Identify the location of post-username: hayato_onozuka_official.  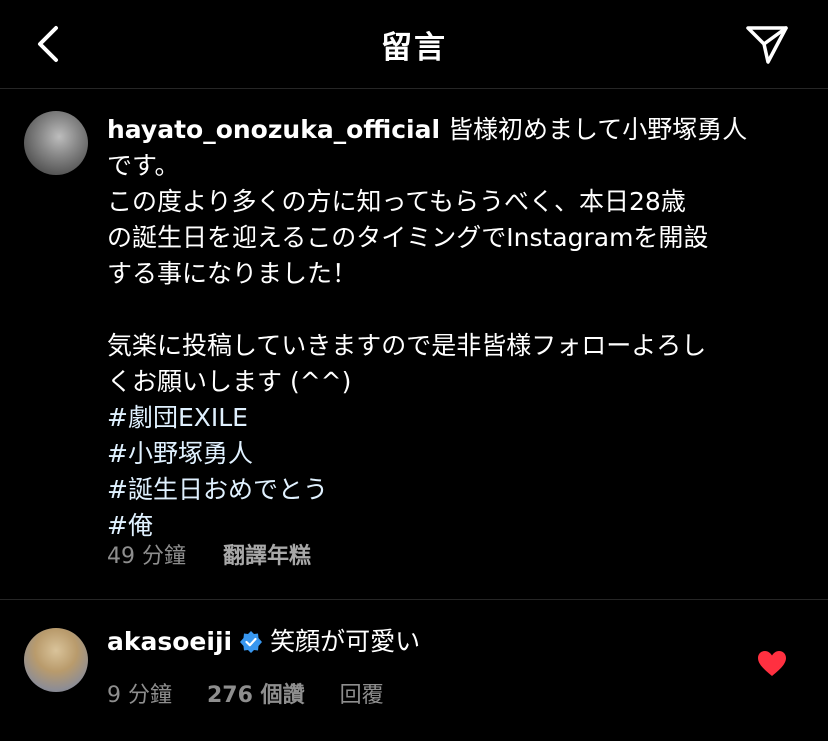
(273, 129).